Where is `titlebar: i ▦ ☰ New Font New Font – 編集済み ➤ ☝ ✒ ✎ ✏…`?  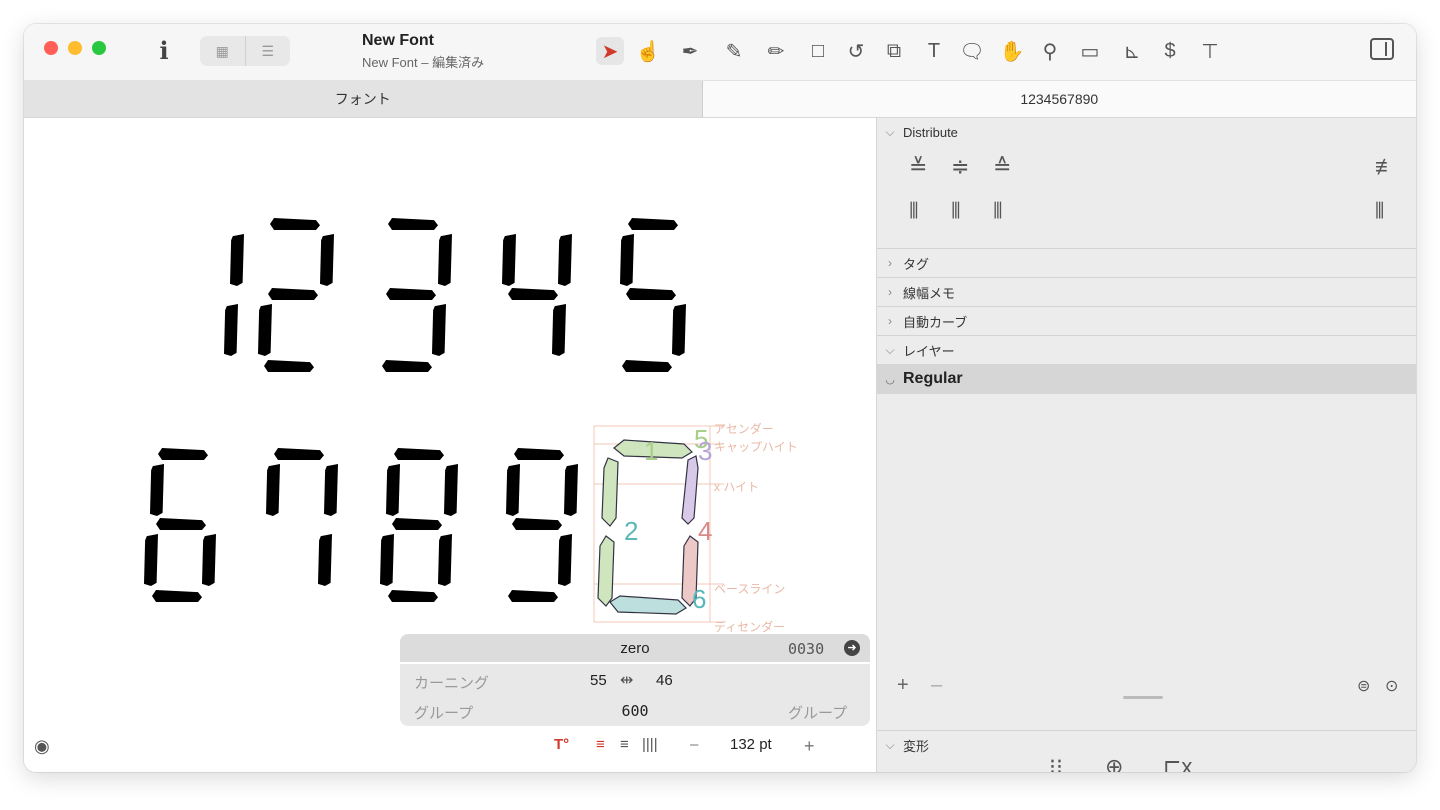
titlebar: i ▦ ☰ New Font New Font – 編集済み ➤ ☝ ✒ ✎ ✏… is located at coordinates (720, 52).